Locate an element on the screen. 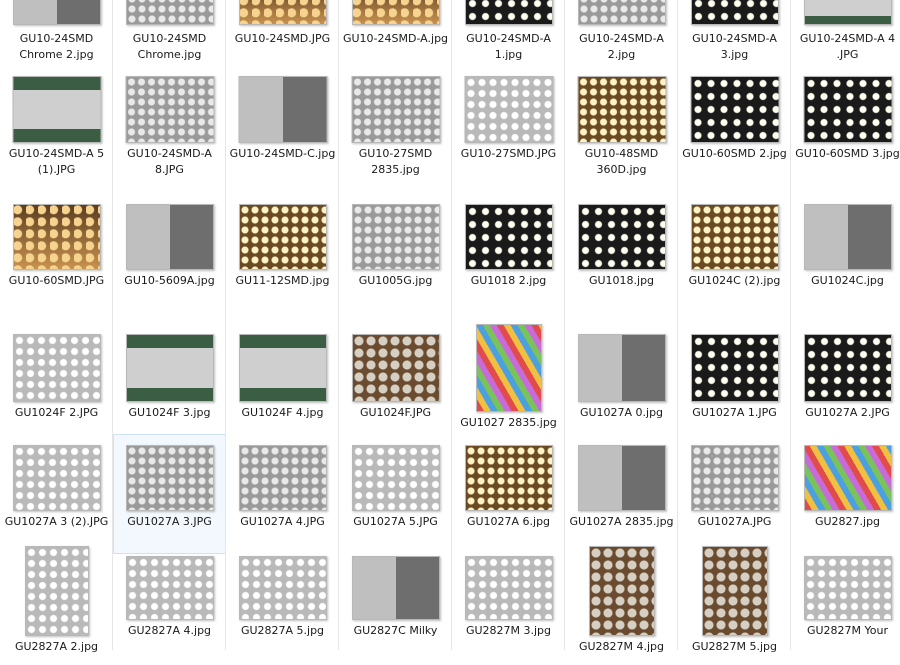  file-name: GU1024F.JPG is located at coordinates (395, 412).